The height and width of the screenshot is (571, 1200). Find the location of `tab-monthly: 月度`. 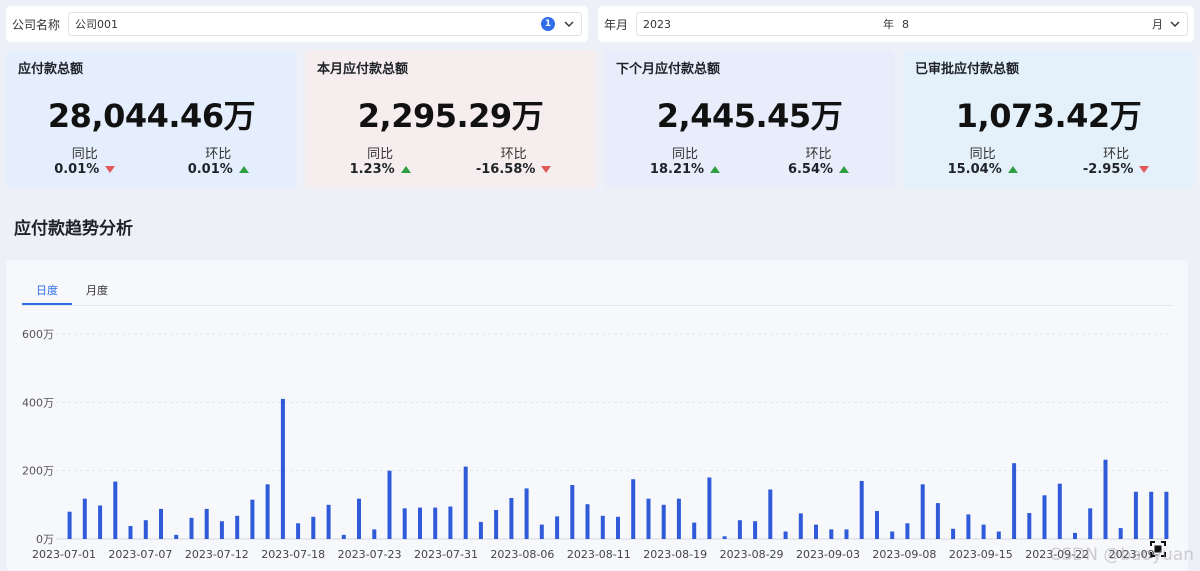

tab-monthly: 月度 is located at coordinates (97, 291).